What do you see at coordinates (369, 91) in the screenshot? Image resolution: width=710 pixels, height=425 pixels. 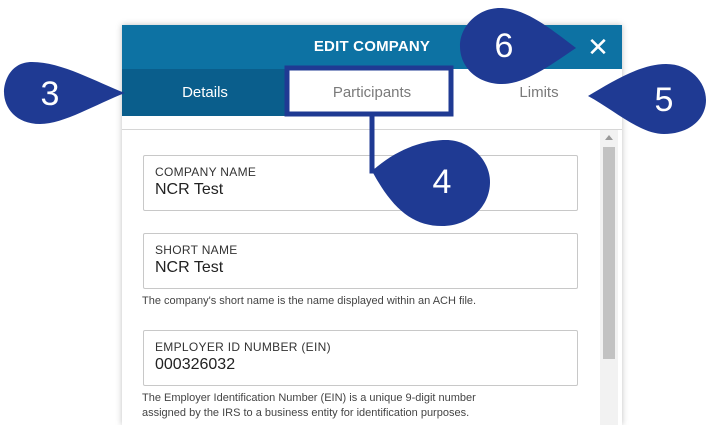 I see `participants-highlight-box` at bounding box center [369, 91].